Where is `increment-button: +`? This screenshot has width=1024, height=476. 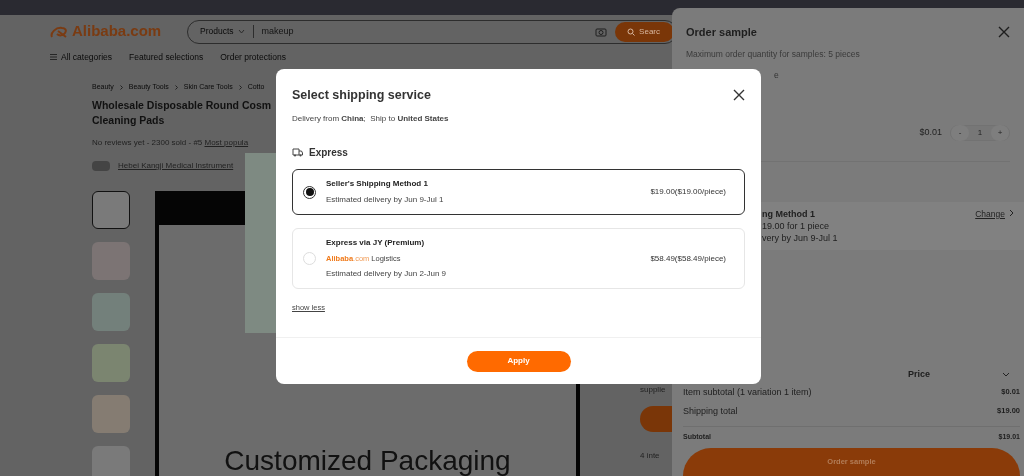 increment-button: + is located at coordinates (1000, 132).